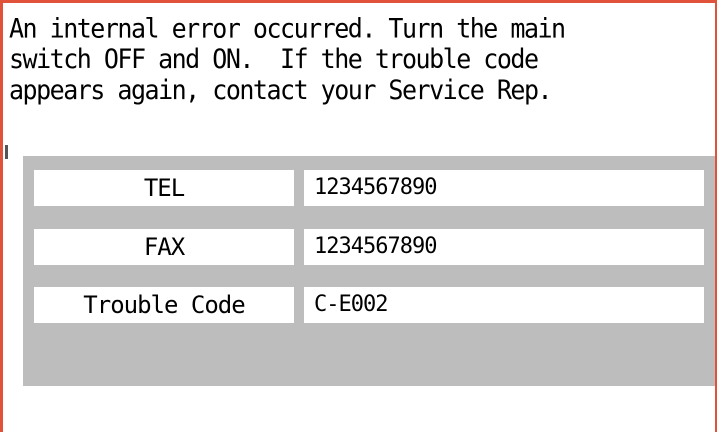 The height and width of the screenshot is (432, 717). Describe the element at coordinates (504, 188) in the screenshot. I see `tel-value: 1234567890` at that location.